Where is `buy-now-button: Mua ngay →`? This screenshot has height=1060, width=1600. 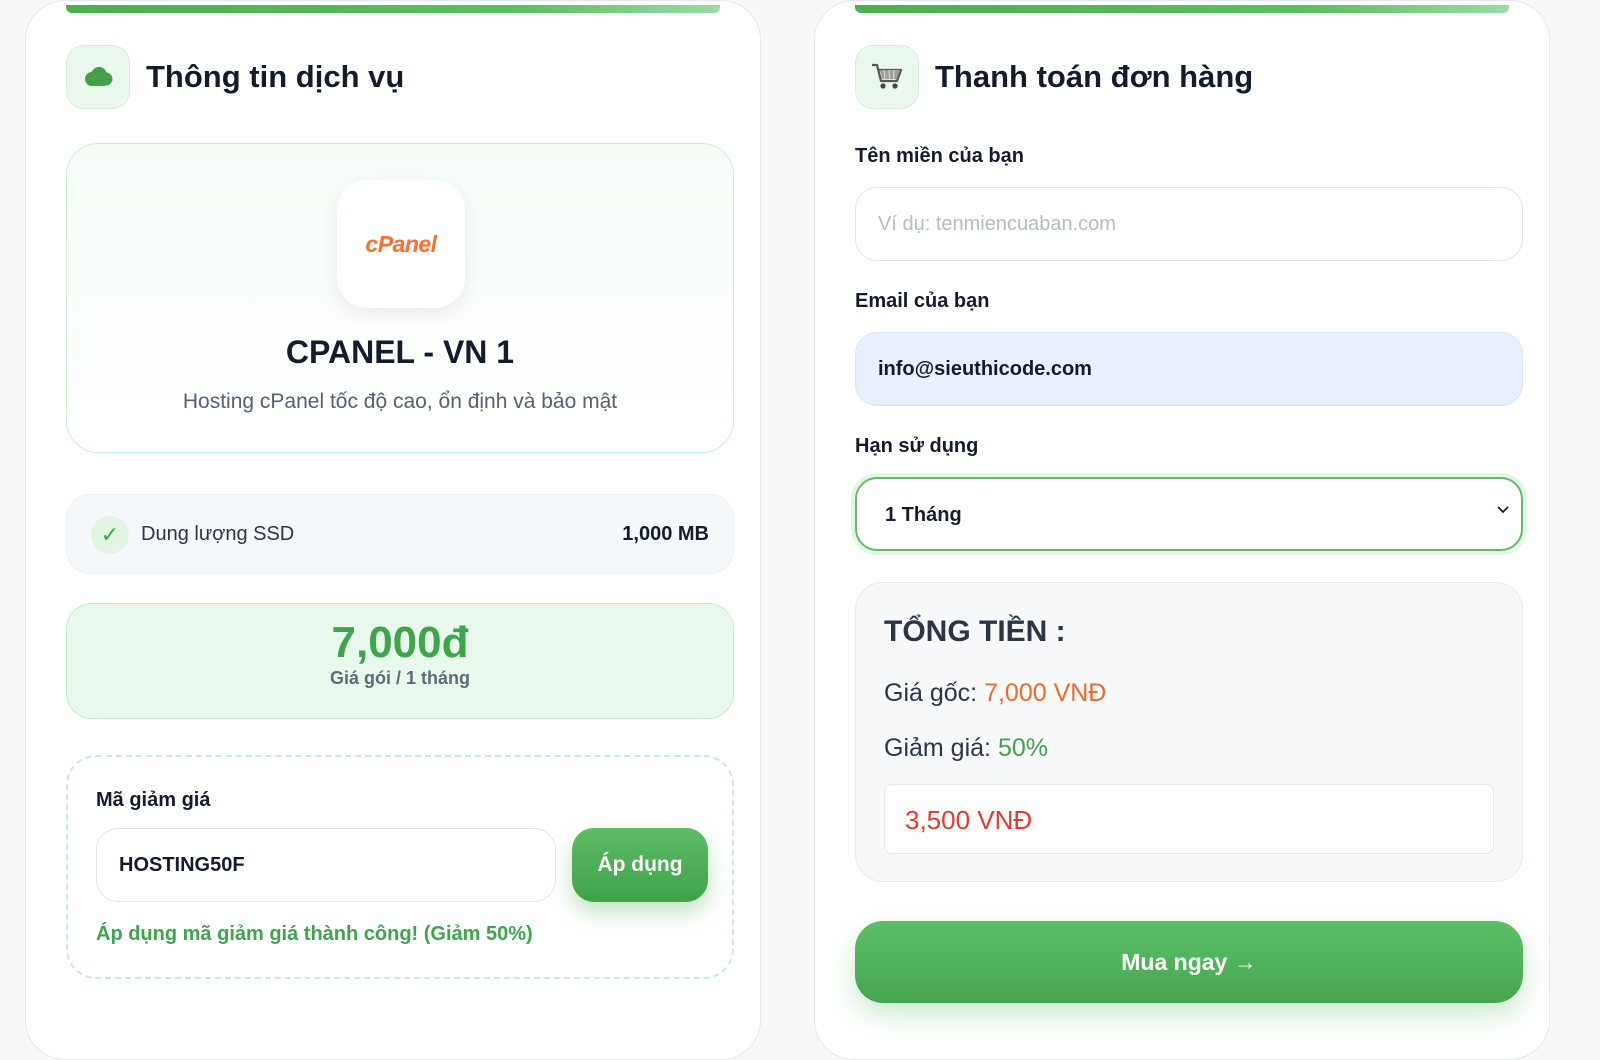 buy-now-button: Mua ngay → is located at coordinates (1189, 962).